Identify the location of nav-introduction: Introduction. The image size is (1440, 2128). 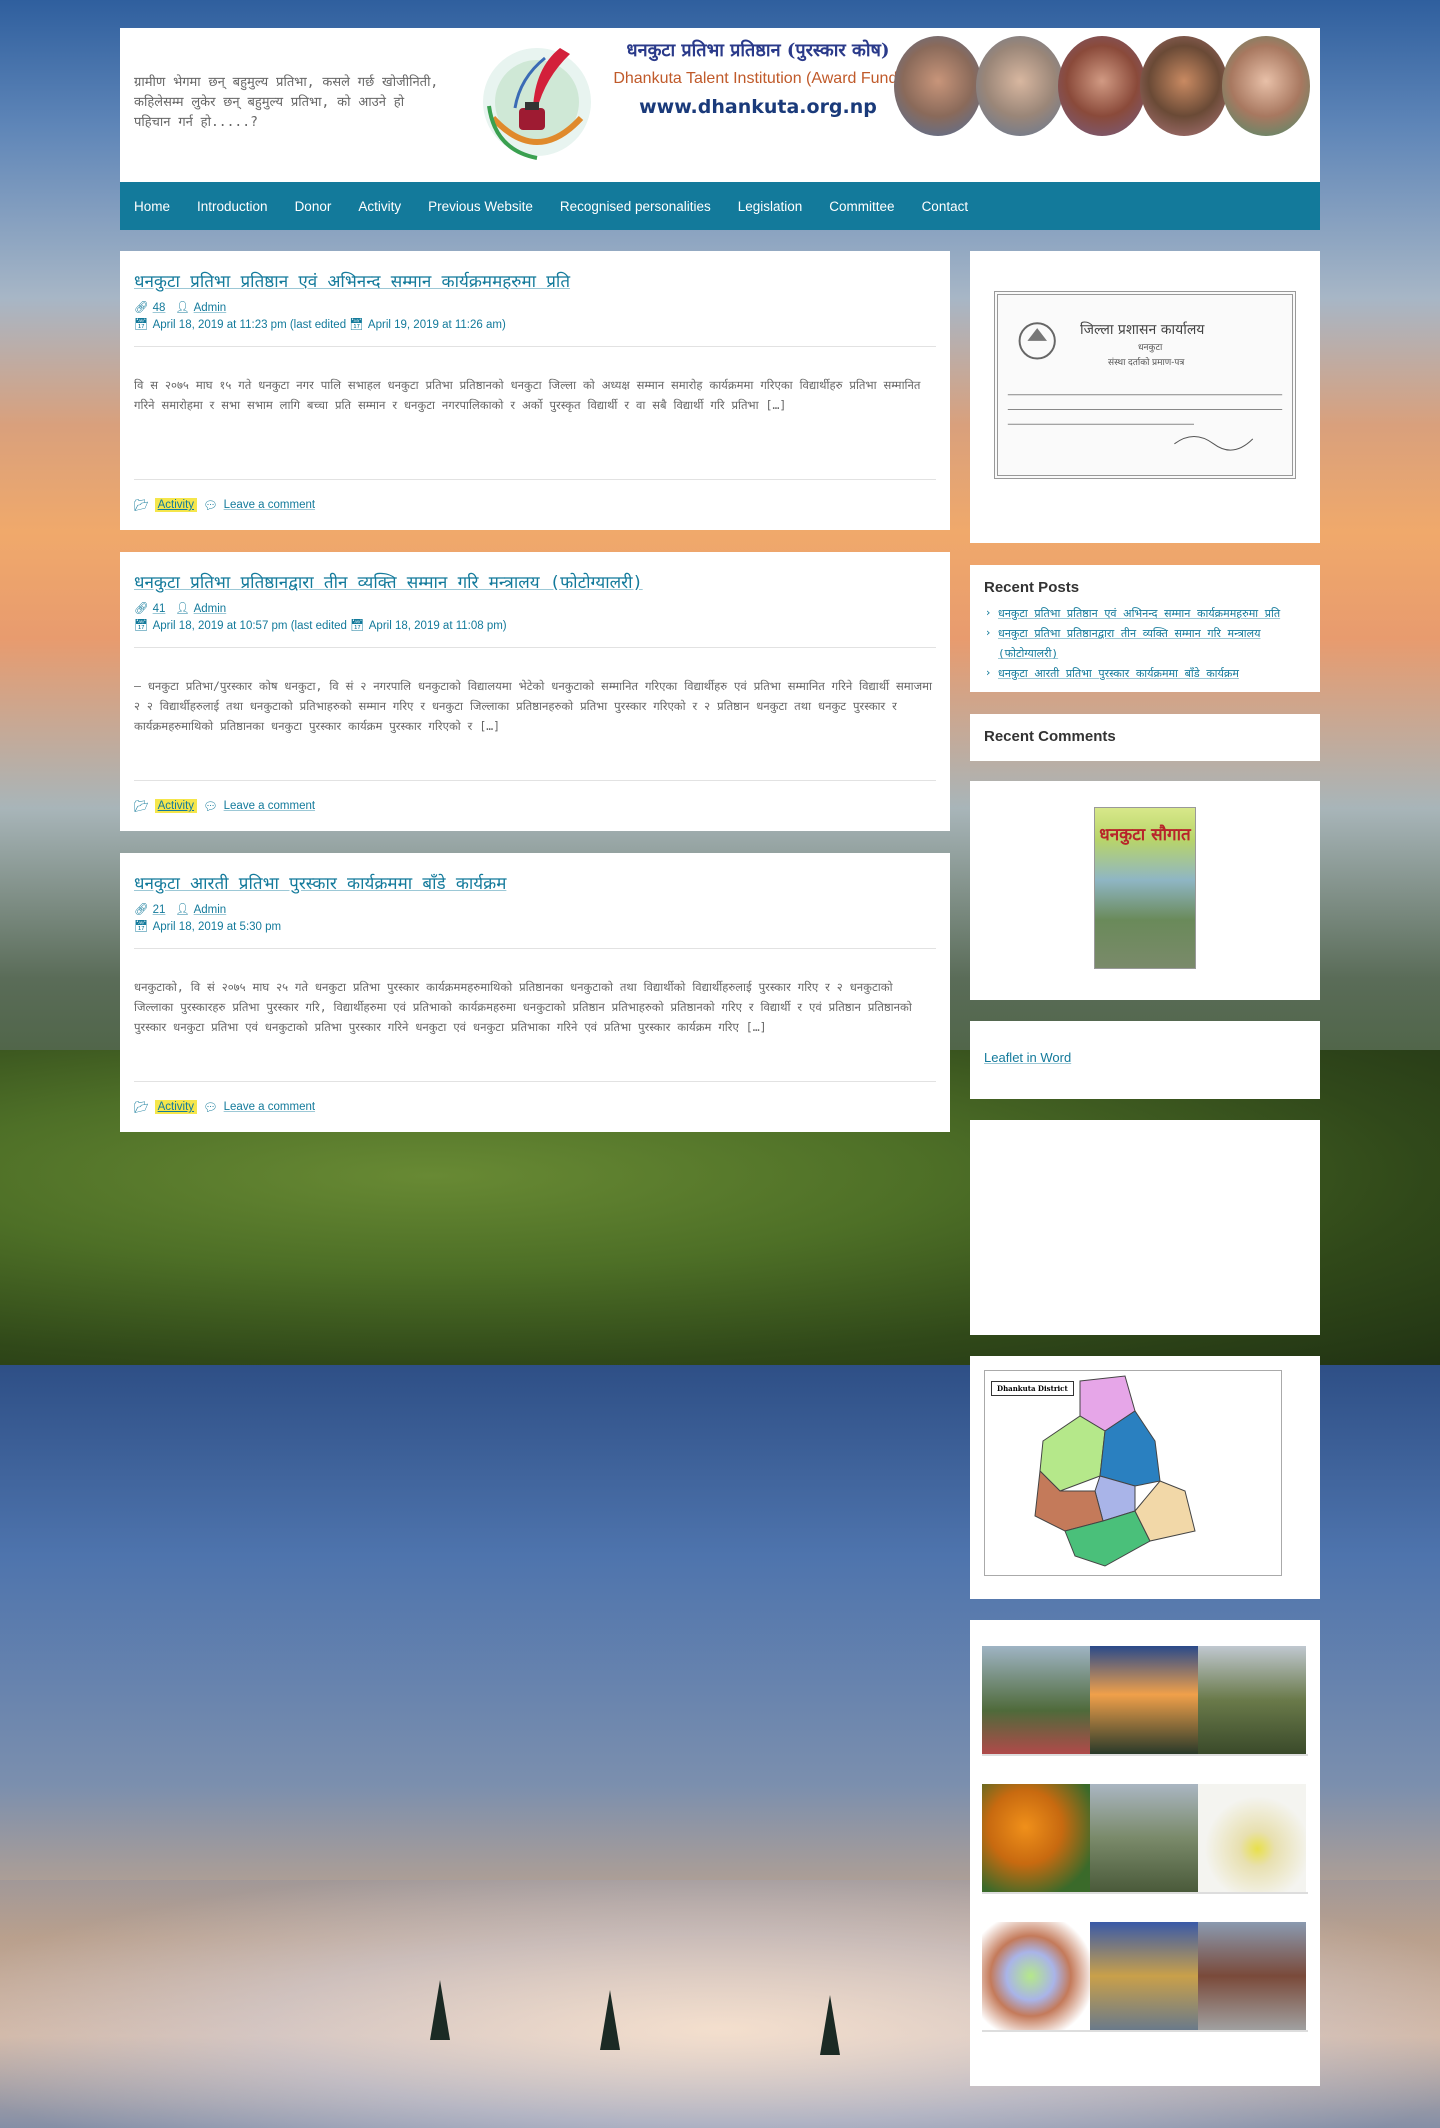
(232, 206).